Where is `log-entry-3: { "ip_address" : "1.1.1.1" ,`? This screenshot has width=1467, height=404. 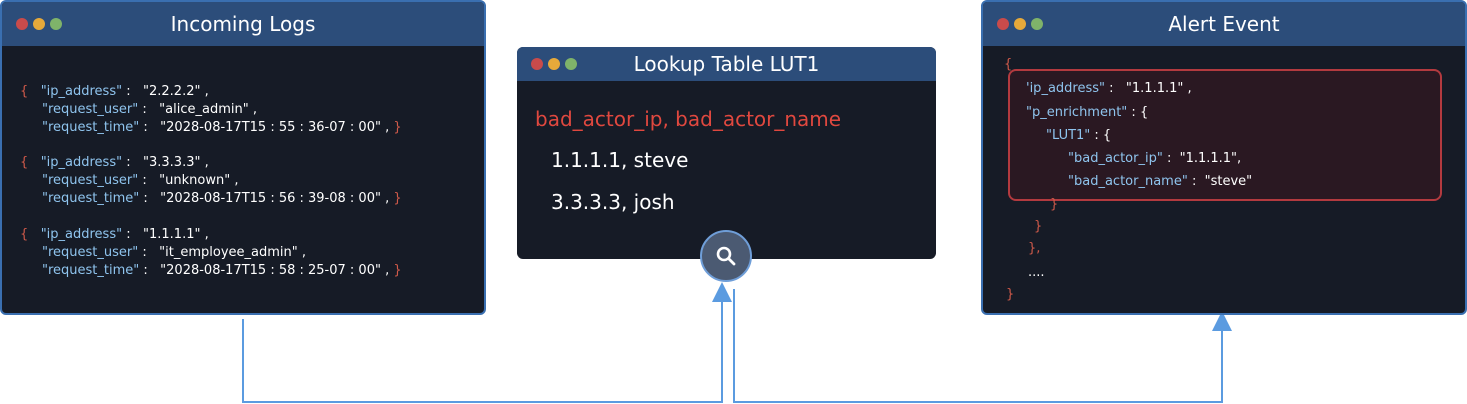
log-entry-3: { "ip_address" : "1.1.1.1" , is located at coordinates (114, 234).